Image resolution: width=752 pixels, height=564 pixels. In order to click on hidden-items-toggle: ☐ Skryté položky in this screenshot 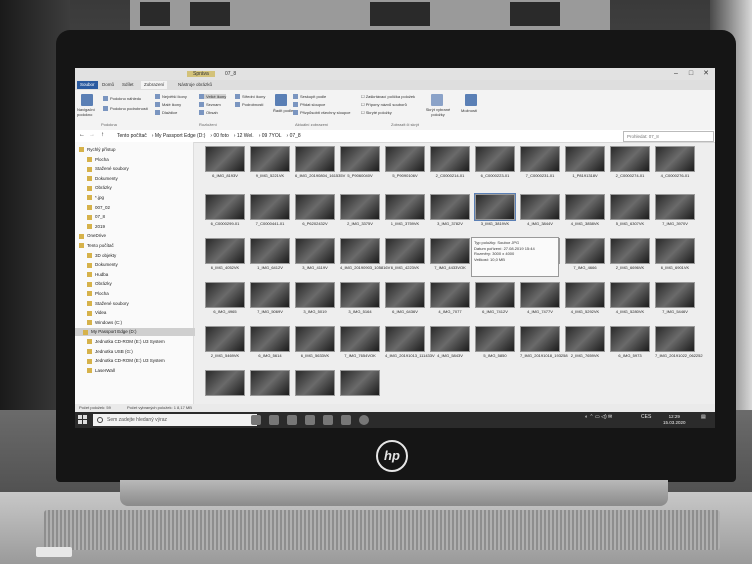, I will do `click(376, 112)`.